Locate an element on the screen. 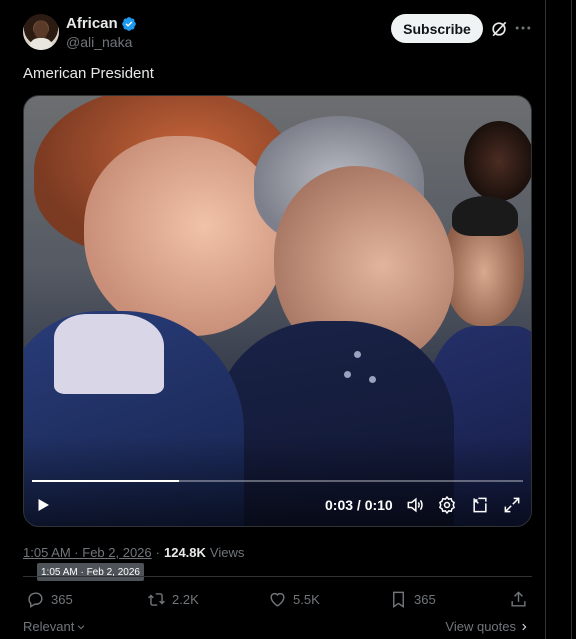  avatar-face is located at coordinates (41, 30).